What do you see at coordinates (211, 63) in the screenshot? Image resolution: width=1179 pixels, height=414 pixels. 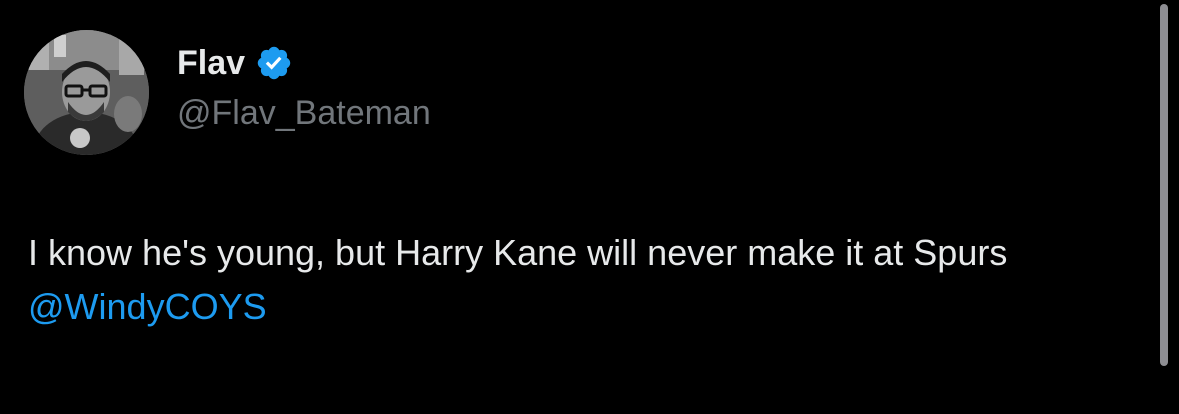 I see `display-name: Flav` at bounding box center [211, 63].